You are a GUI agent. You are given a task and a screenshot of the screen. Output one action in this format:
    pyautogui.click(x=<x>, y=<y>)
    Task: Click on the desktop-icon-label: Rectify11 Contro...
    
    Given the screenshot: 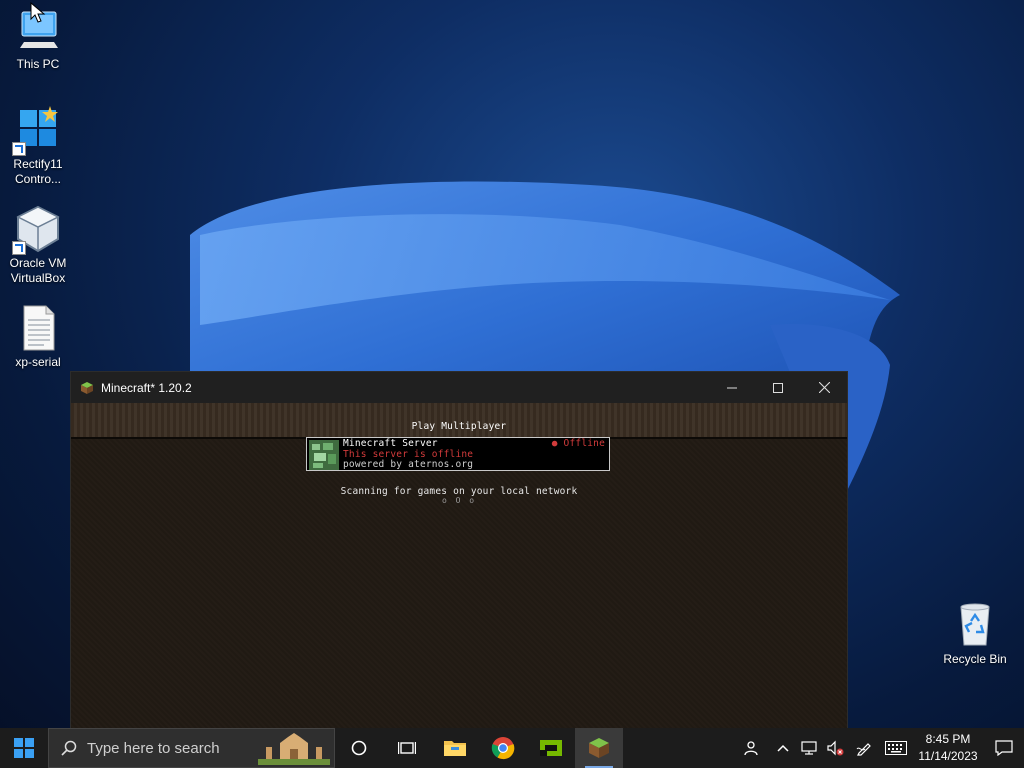 What is the action you would take?
    pyautogui.click(x=38, y=171)
    